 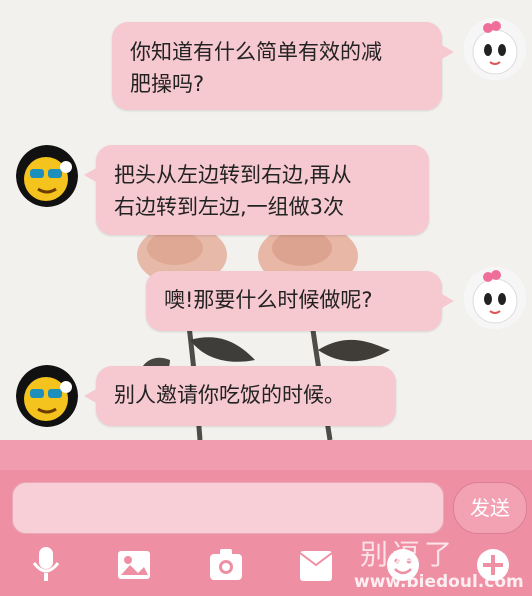 What do you see at coordinates (256, 190) in the screenshot?
I see `message-bubble-received: 把头从左边转到右边,再从 右边转到左边,一组做3次` at bounding box center [256, 190].